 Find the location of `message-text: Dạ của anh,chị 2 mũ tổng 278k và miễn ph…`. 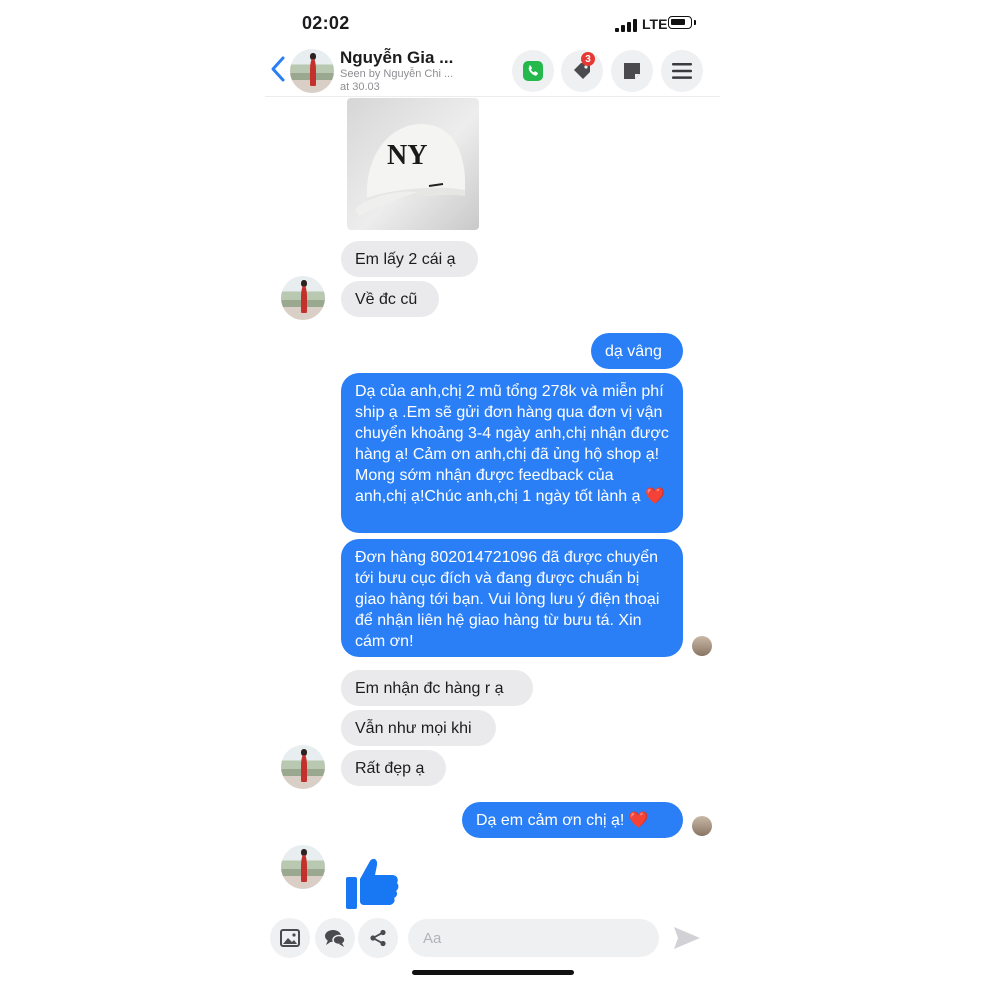

message-text: Dạ của anh,chị 2 mũ tổng 278k và miễn ph… is located at coordinates (514, 444).